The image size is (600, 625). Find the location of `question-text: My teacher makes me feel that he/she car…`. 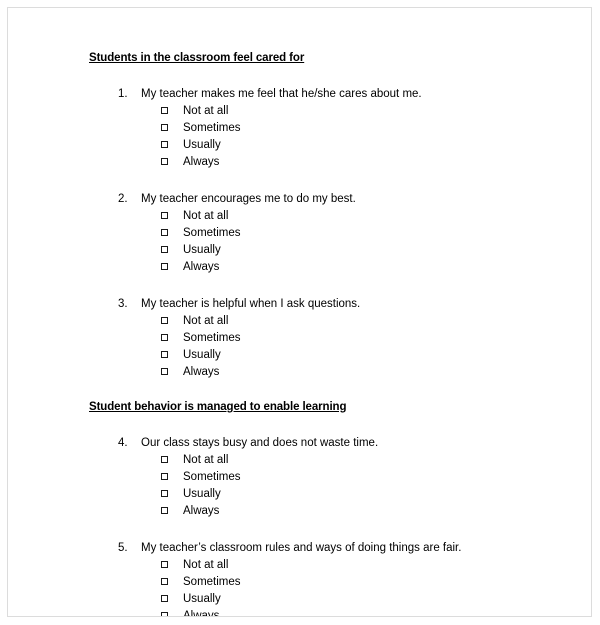

question-text: My teacher makes me feel that he/she car… is located at coordinates (281, 94).